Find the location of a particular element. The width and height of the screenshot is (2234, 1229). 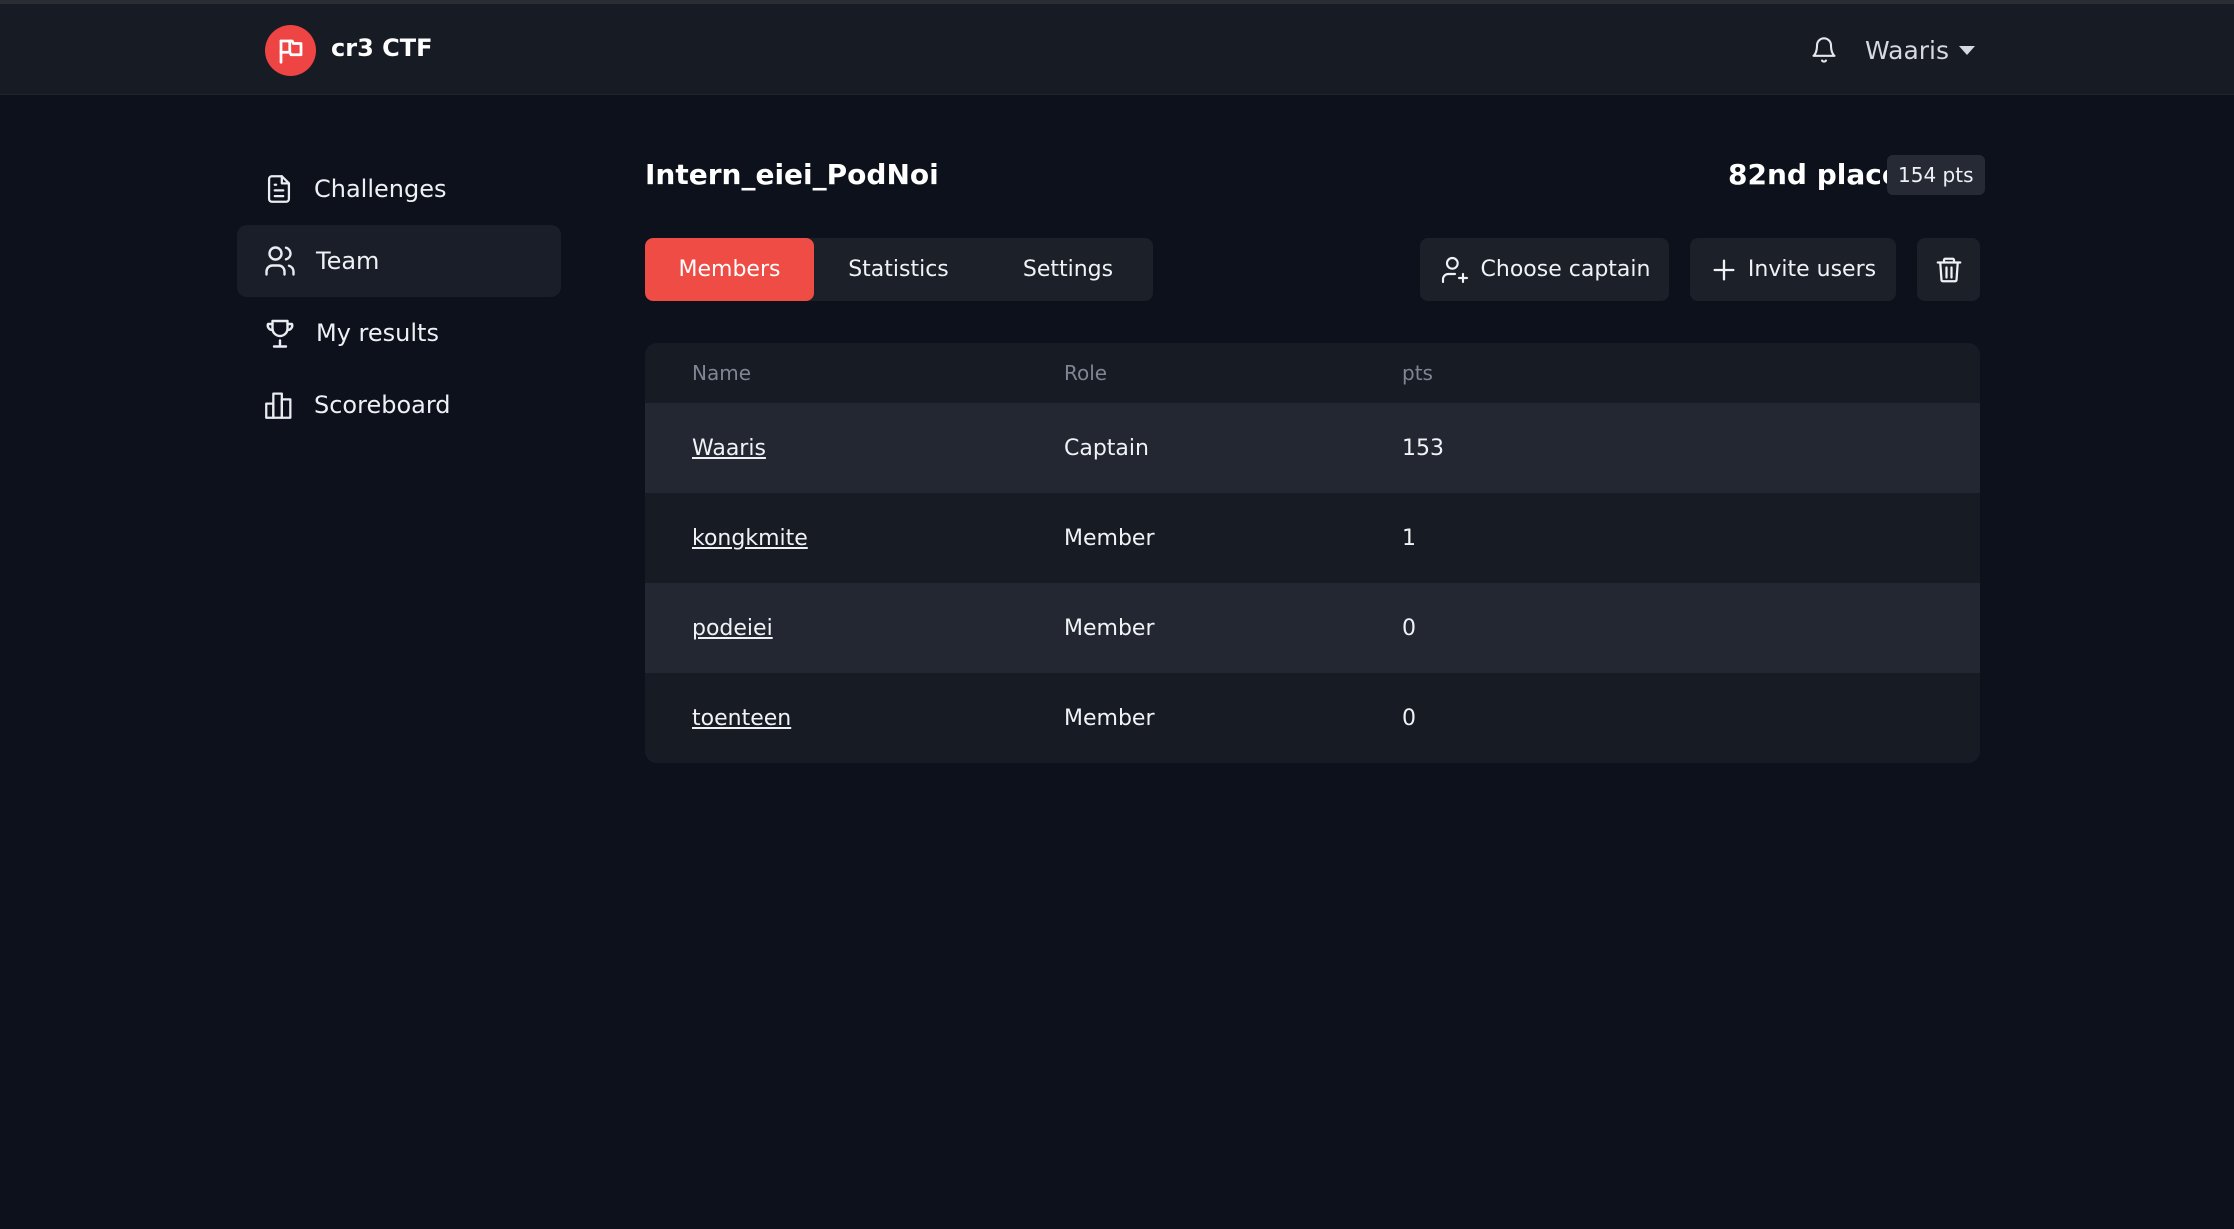

choose-captain-label: Choose captain is located at coordinates (1565, 269).